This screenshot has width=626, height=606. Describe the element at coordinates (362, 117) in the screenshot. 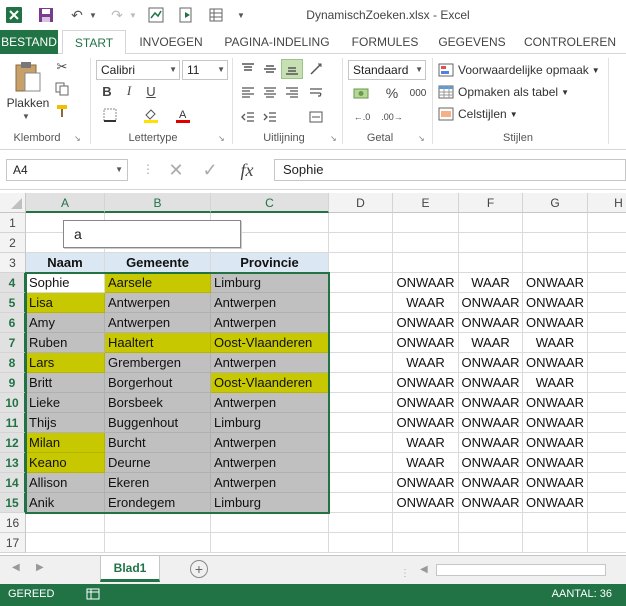

I see `increase-decimal-icon: ←.0` at that location.